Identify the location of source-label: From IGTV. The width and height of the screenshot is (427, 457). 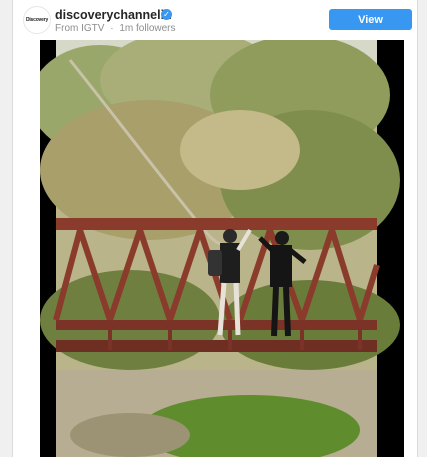
(80, 28).